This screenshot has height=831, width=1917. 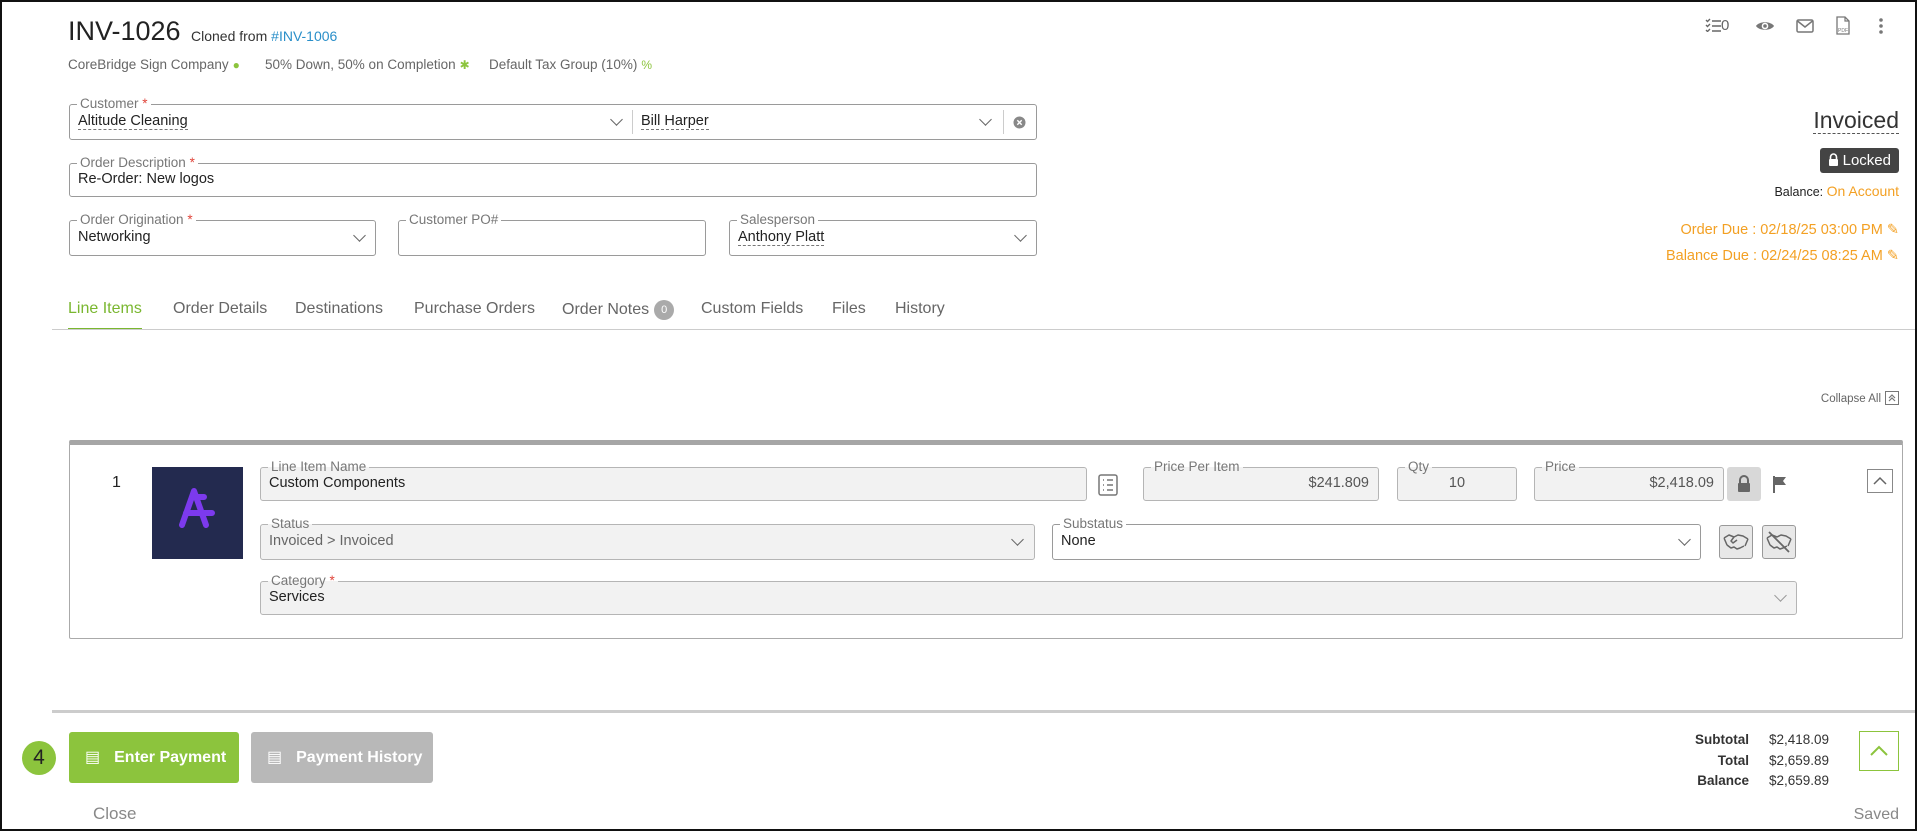 What do you see at coordinates (1108, 485) in the screenshot?
I see `list-details-icon` at bounding box center [1108, 485].